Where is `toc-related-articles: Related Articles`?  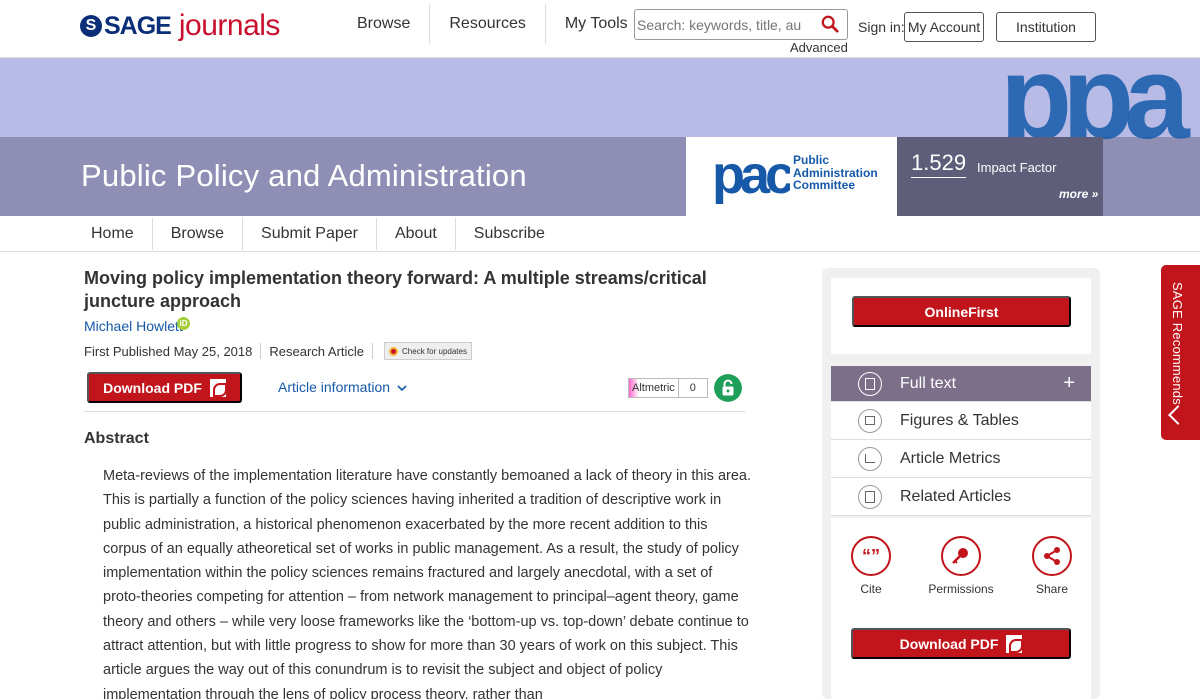
toc-related-articles: Related Articles is located at coordinates (961, 497).